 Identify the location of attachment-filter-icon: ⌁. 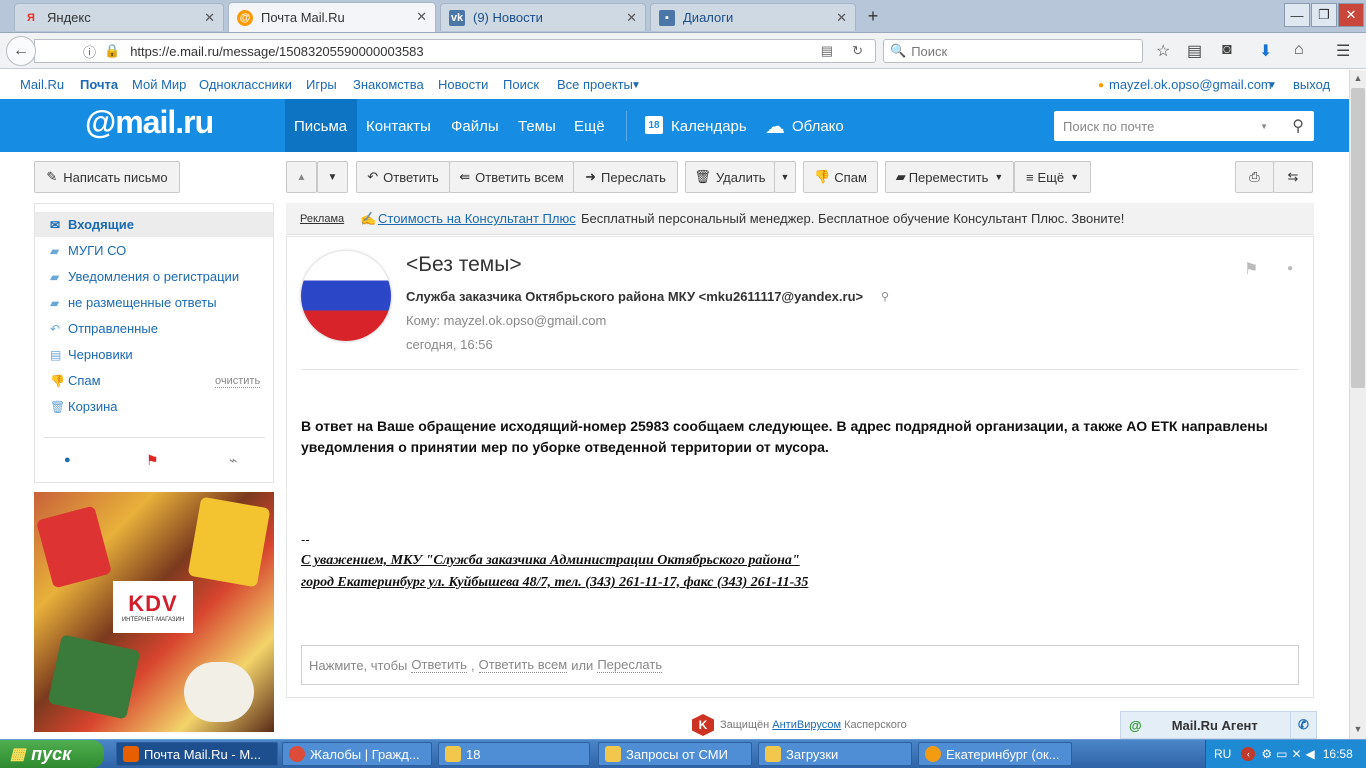
(233, 460).